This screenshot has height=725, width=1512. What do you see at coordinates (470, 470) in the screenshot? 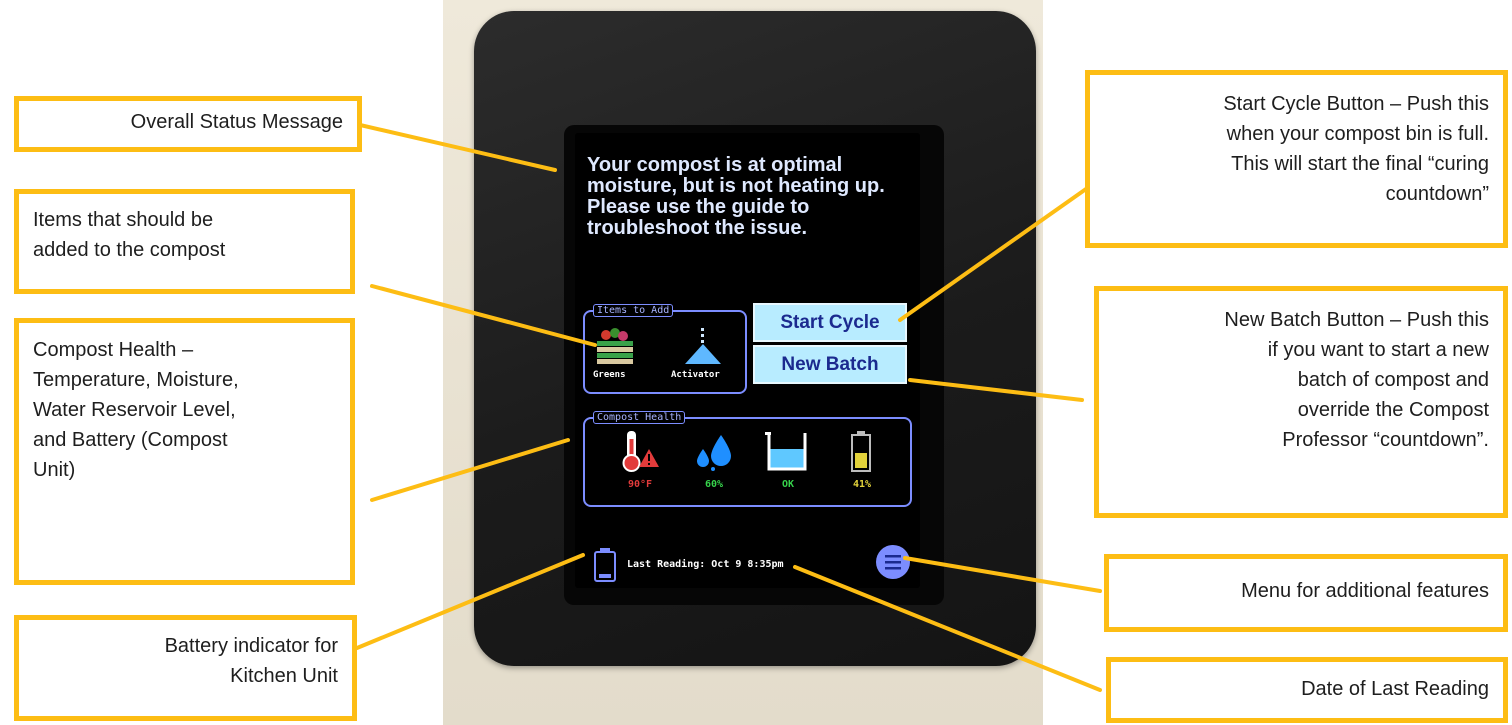
I see `leader-health` at bounding box center [470, 470].